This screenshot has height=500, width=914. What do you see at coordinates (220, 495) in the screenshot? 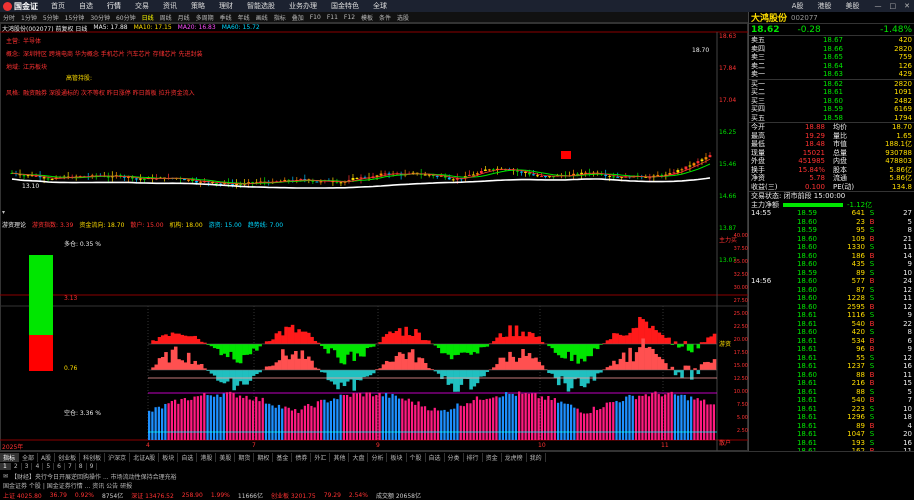
I see `index-item-6: 1.99%` at bounding box center [220, 495].